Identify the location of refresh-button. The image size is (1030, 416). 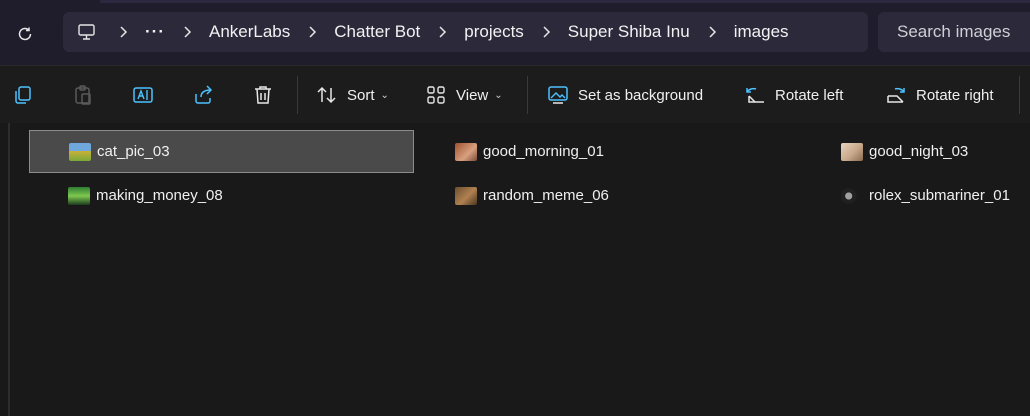
(25, 34).